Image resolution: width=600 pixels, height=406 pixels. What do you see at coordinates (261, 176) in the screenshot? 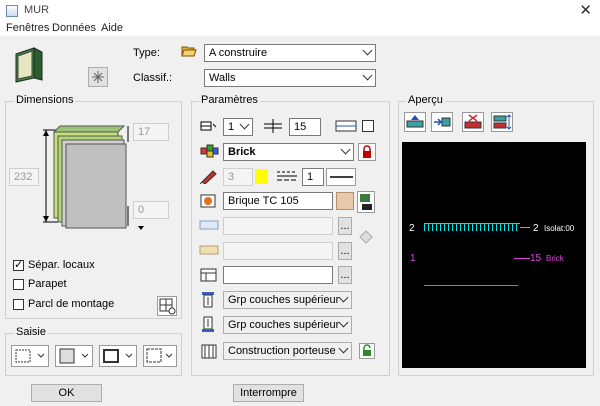
I see `pen-color-swatch` at bounding box center [261, 176].